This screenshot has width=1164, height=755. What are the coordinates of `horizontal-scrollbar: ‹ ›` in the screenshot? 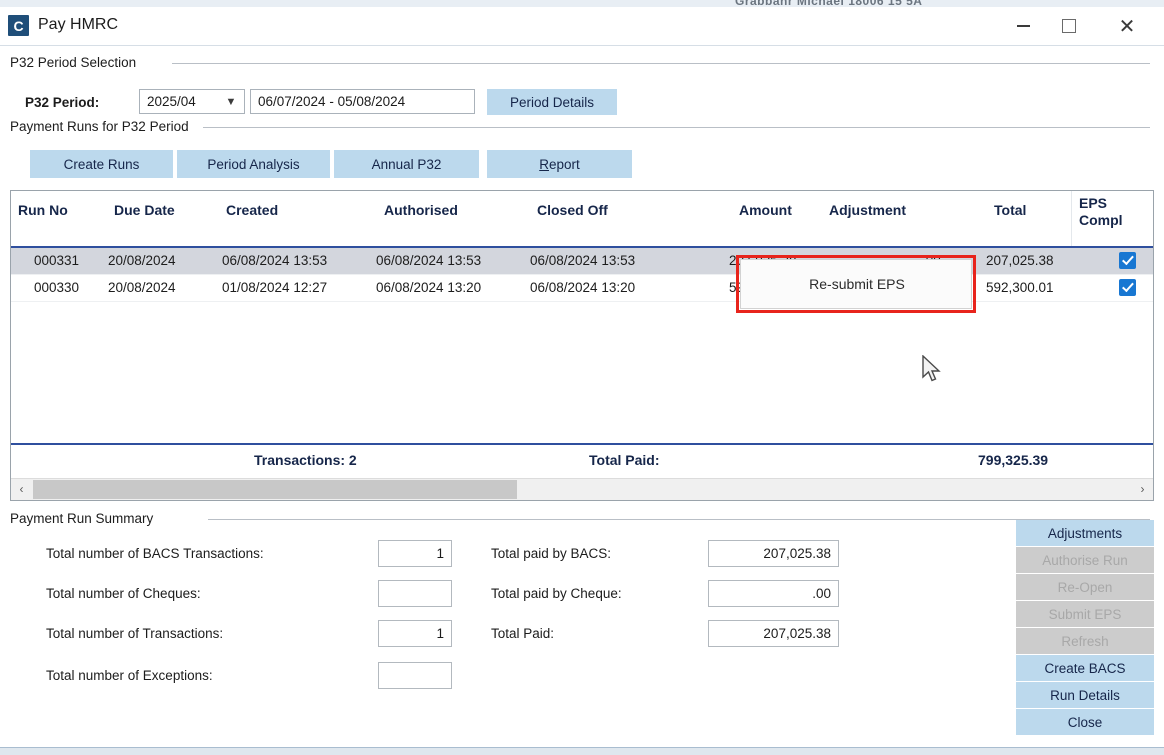 It's located at (582, 489).